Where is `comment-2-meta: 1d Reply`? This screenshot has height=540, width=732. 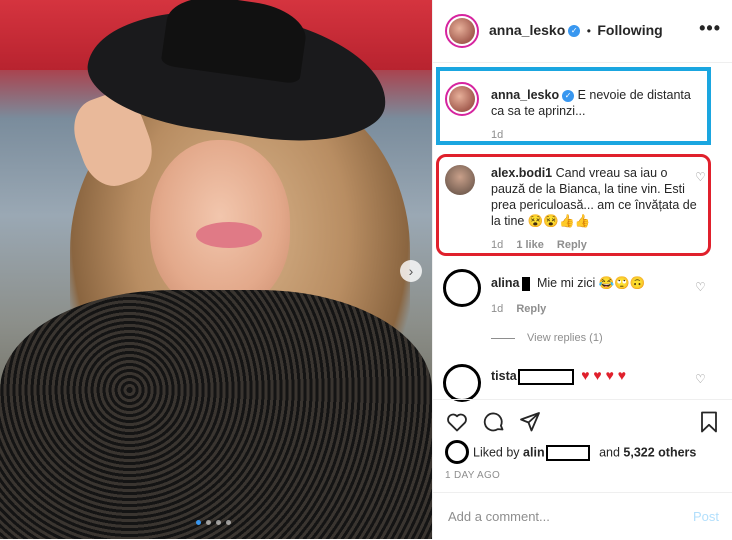
comment-2-meta: 1d Reply is located at coordinates (518, 309).